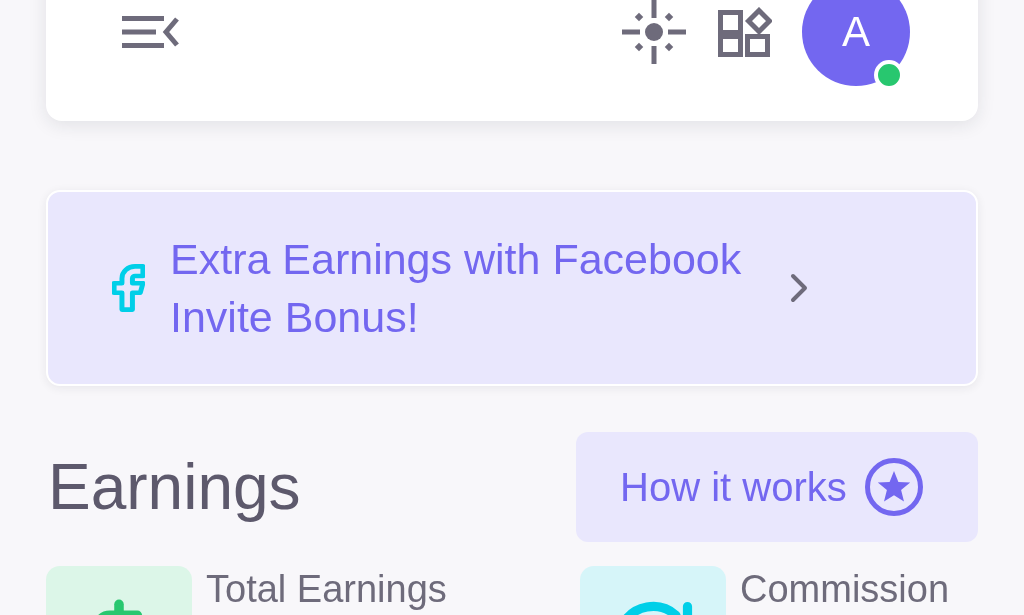  What do you see at coordinates (326, 588) in the screenshot?
I see `stat-label: Total Earnings` at bounding box center [326, 588].